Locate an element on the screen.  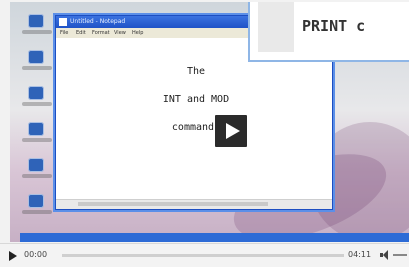
menu-file: File is located at coordinates (64, 33).